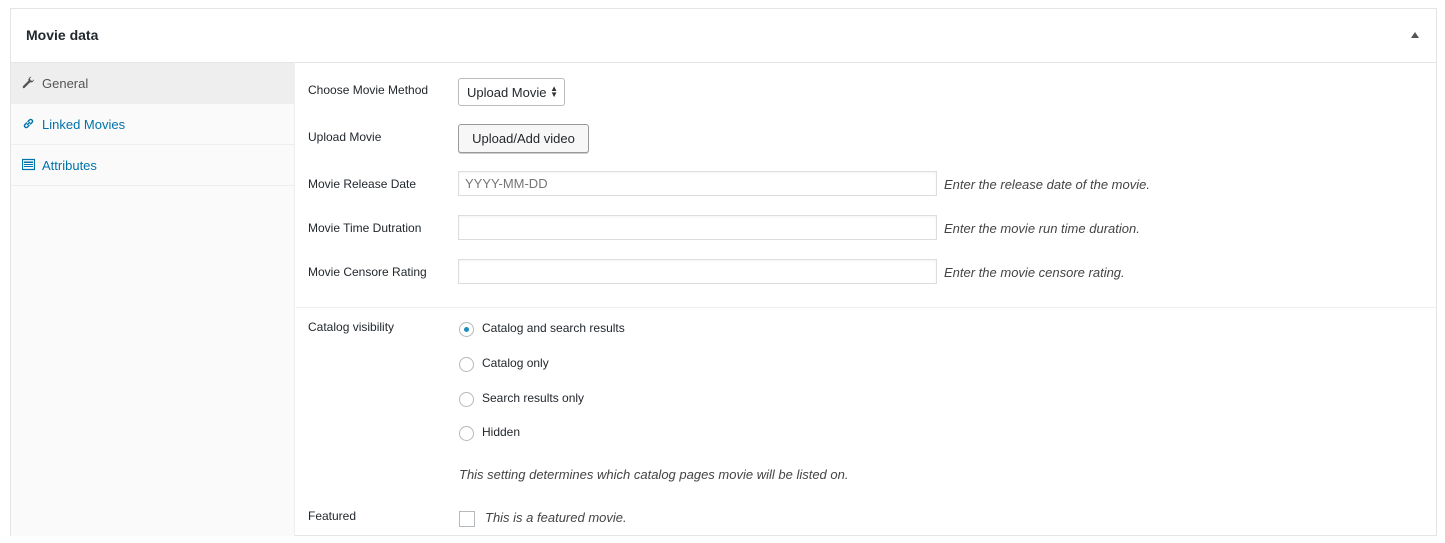 This screenshot has width=1445, height=543. Describe the element at coordinates (467, 519) in the screenshot. I see `featured-checkbox` at that location.